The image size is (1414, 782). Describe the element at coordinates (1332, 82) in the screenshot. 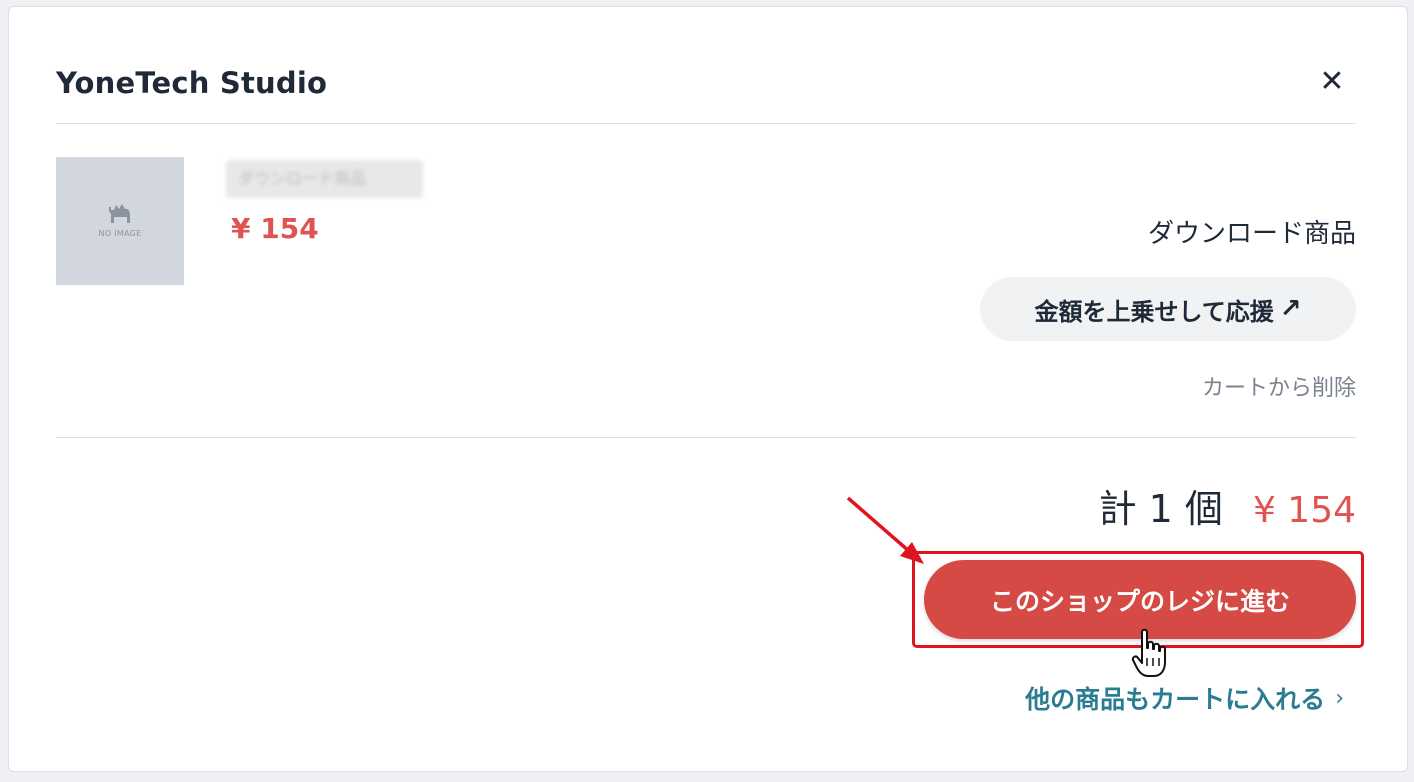

I see `close-icon: ✕` at that location.